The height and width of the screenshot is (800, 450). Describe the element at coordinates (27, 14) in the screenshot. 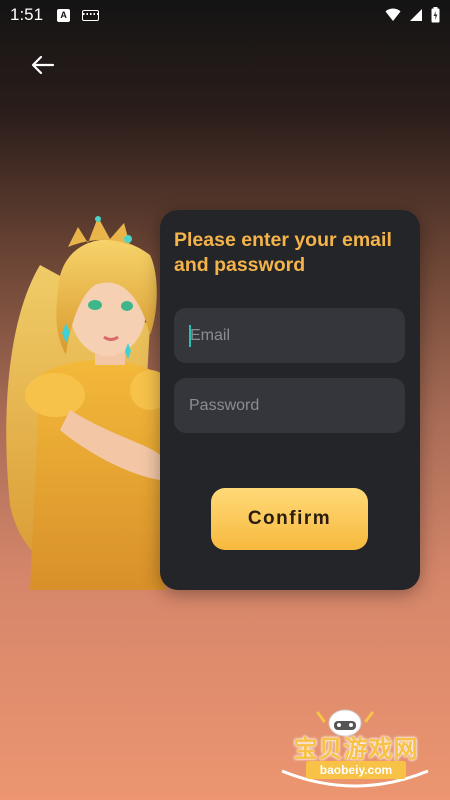

I see `status-time: 1:51` at that location.